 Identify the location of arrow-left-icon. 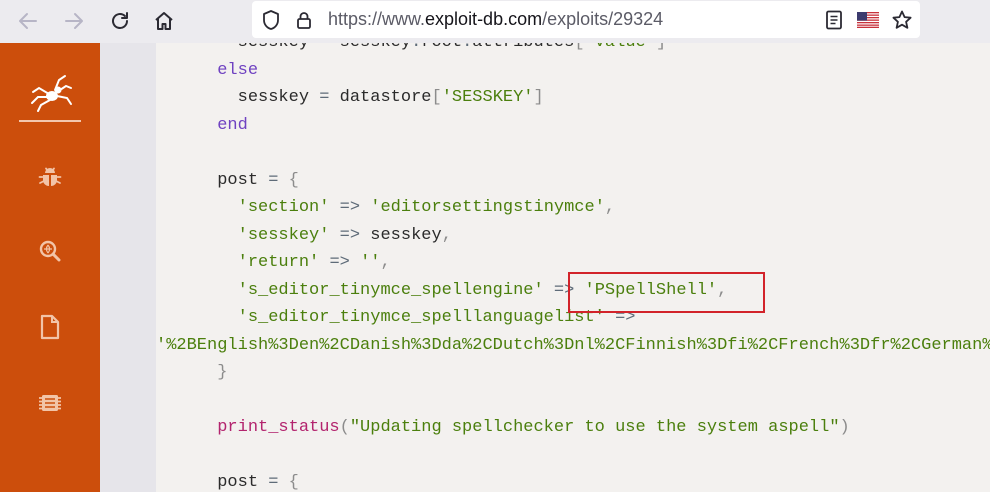
(28, 21).